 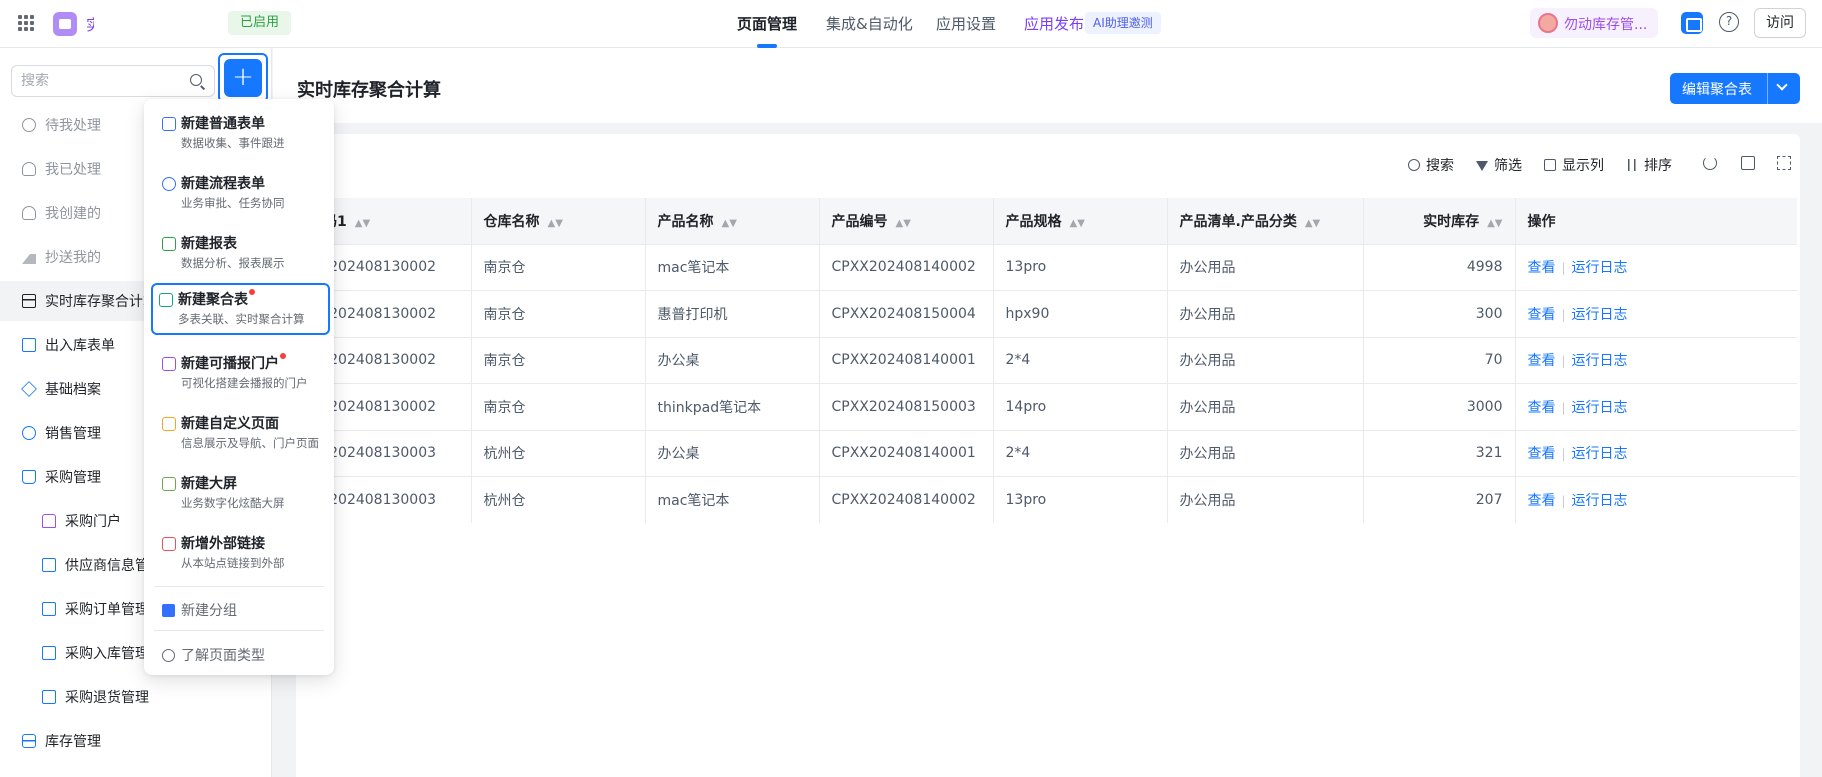 I want to click on toolbar-filter: 筛选, so click(x=1499, y=165).